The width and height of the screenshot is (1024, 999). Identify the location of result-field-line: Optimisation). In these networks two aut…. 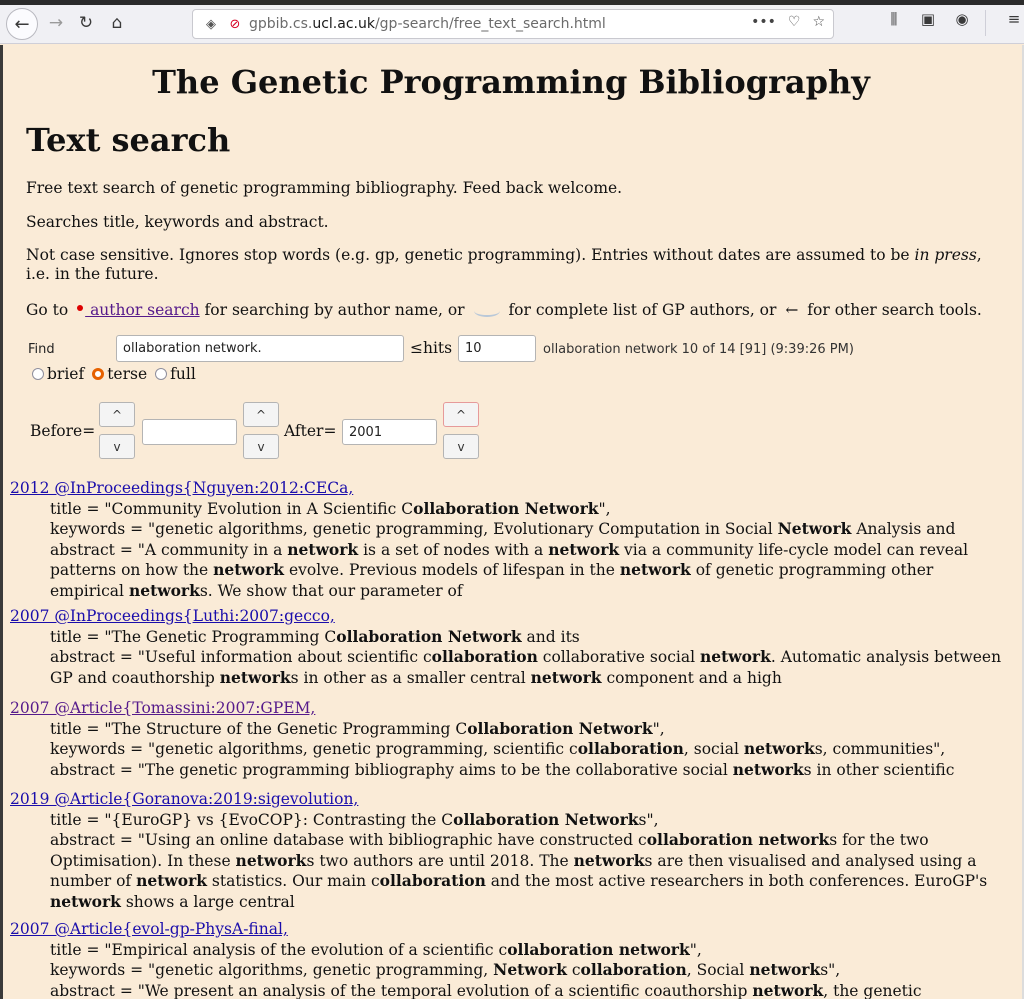
(513, 860).